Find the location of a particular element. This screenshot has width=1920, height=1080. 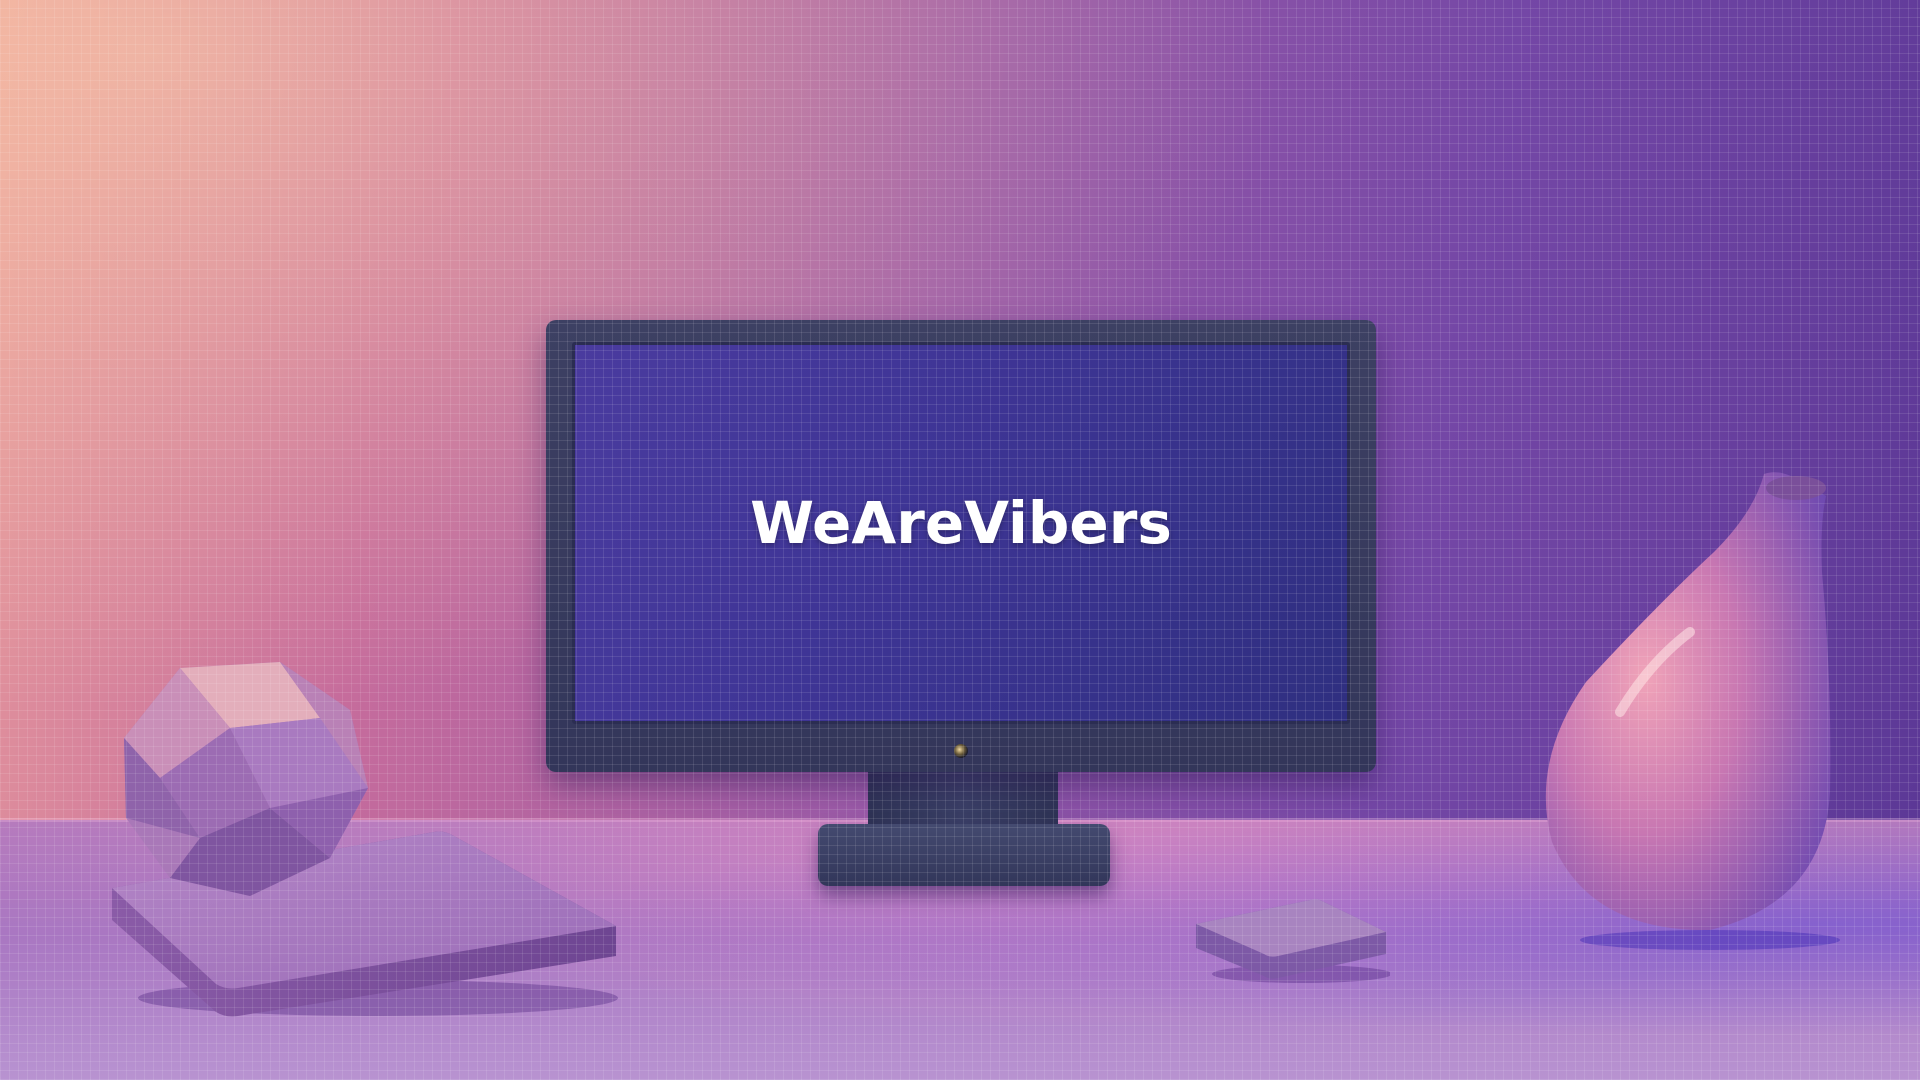

monitor-screen: WeAreVibers is located at coordinates (961, 533).